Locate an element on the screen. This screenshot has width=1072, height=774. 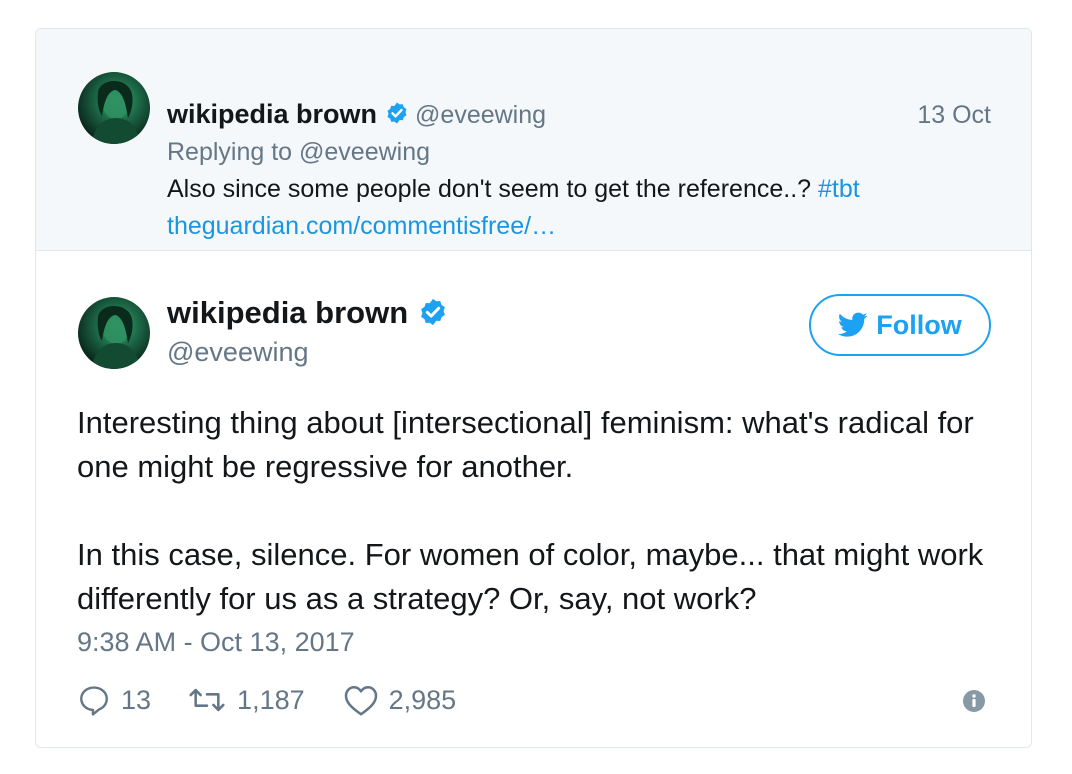
retweet-button: 1,187 is located at coordinates (246, 700).